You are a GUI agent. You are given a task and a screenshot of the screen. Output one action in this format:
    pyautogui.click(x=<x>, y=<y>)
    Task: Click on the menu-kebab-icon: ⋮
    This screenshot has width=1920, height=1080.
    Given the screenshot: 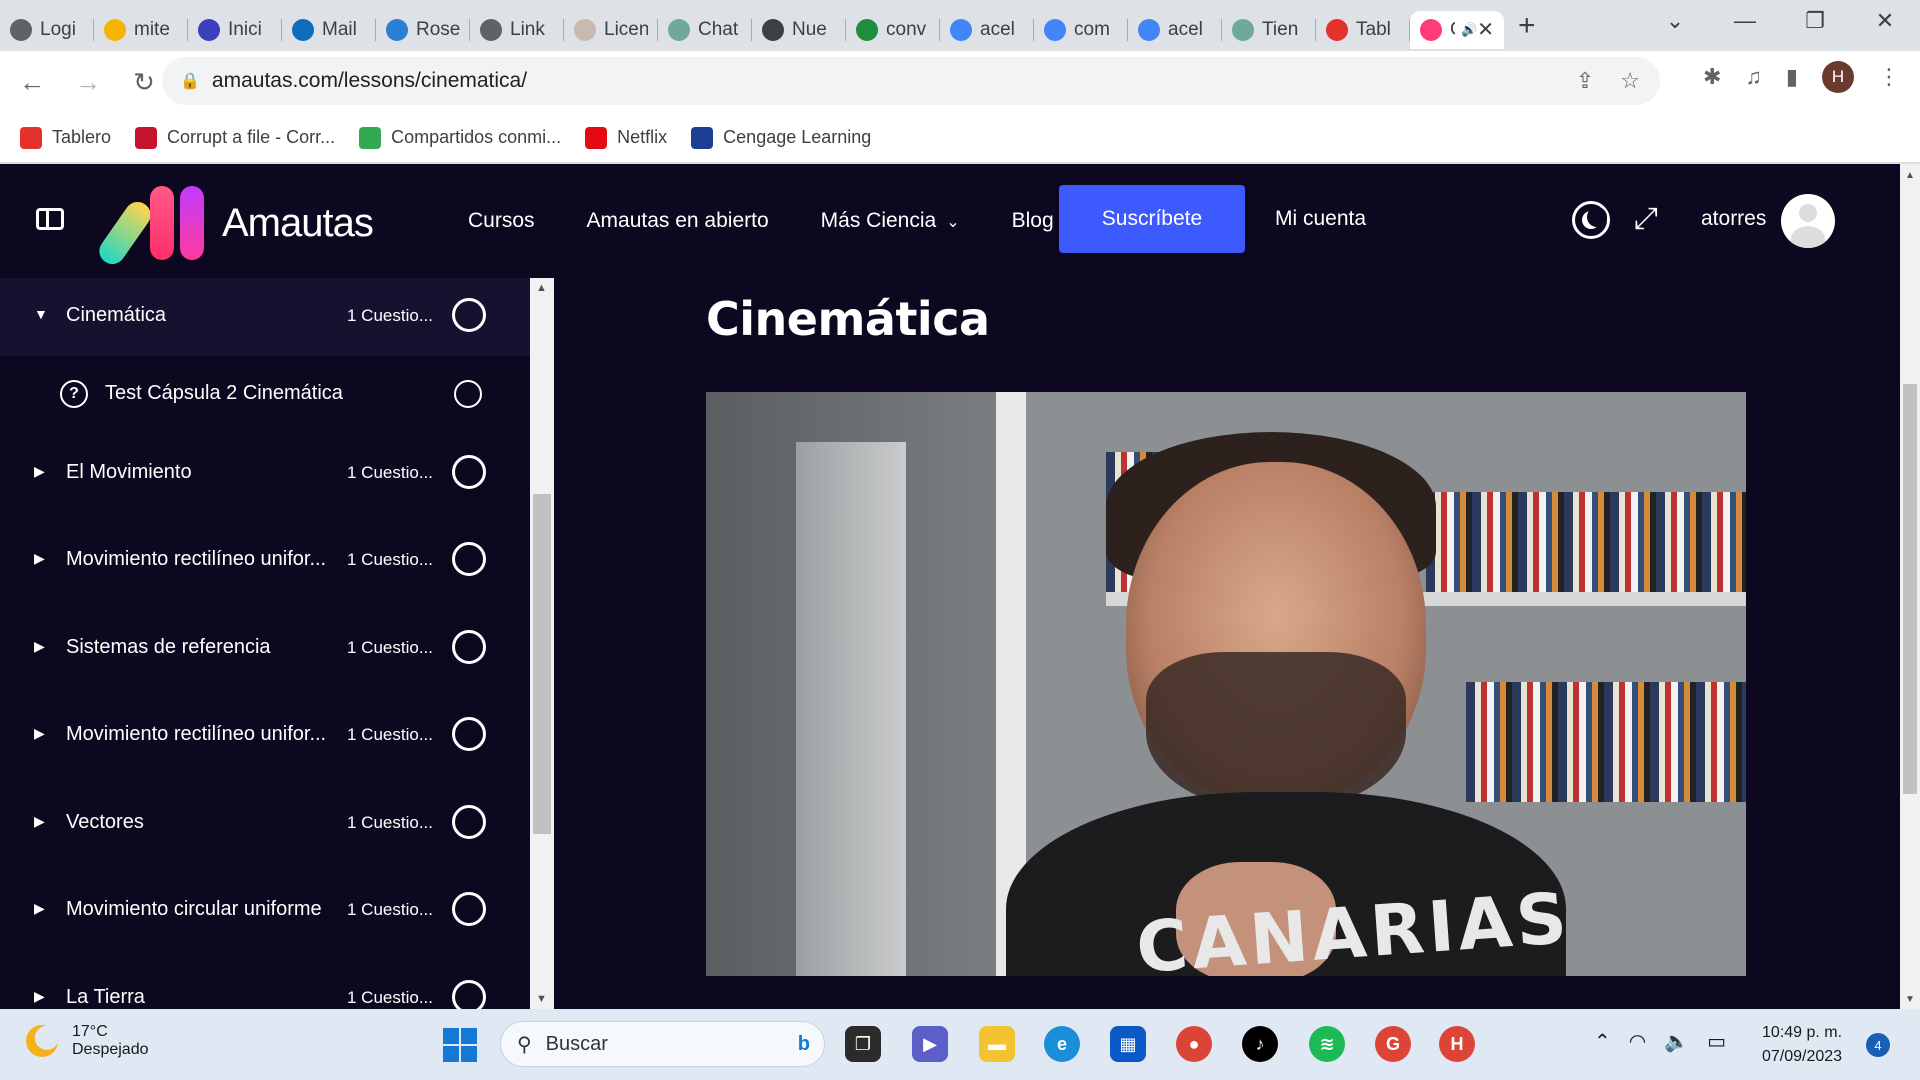 What is the action you would take?
    pyautogui.click(x=1889, y=77)
    